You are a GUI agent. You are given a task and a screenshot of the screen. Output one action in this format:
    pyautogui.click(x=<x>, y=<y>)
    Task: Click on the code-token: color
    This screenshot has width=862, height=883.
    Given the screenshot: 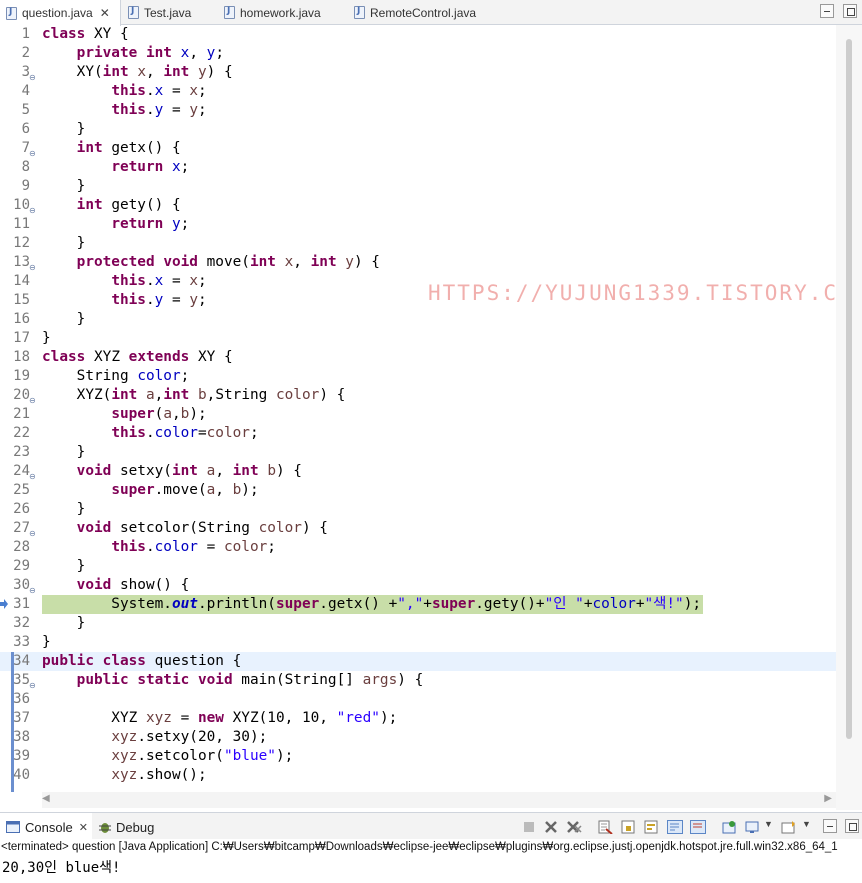 What is the action you would take?
    pyautogui.click(x=280, y=528)
    